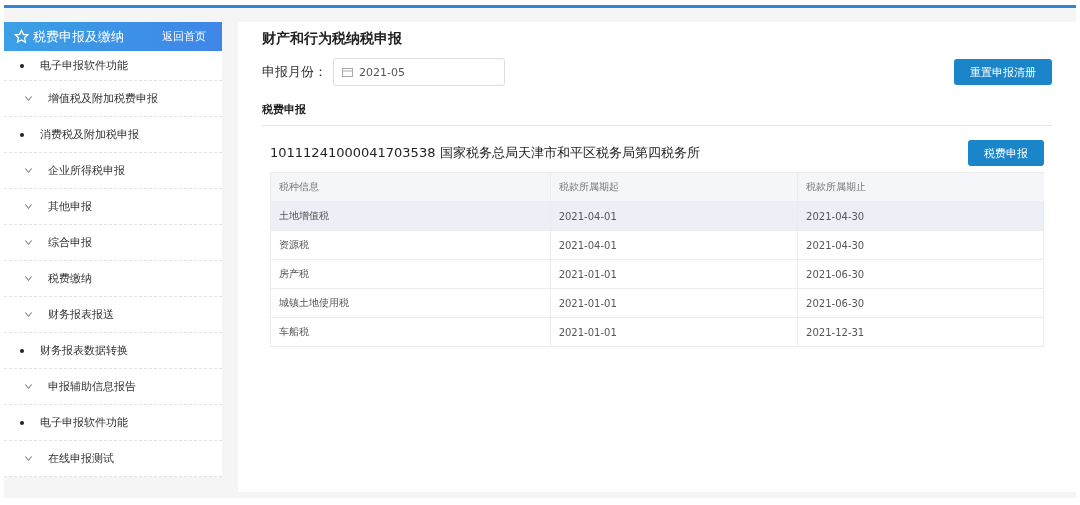  Describe the element at coordinates (347, 72) in the screenshot. I see `calendar-icon` at that location.